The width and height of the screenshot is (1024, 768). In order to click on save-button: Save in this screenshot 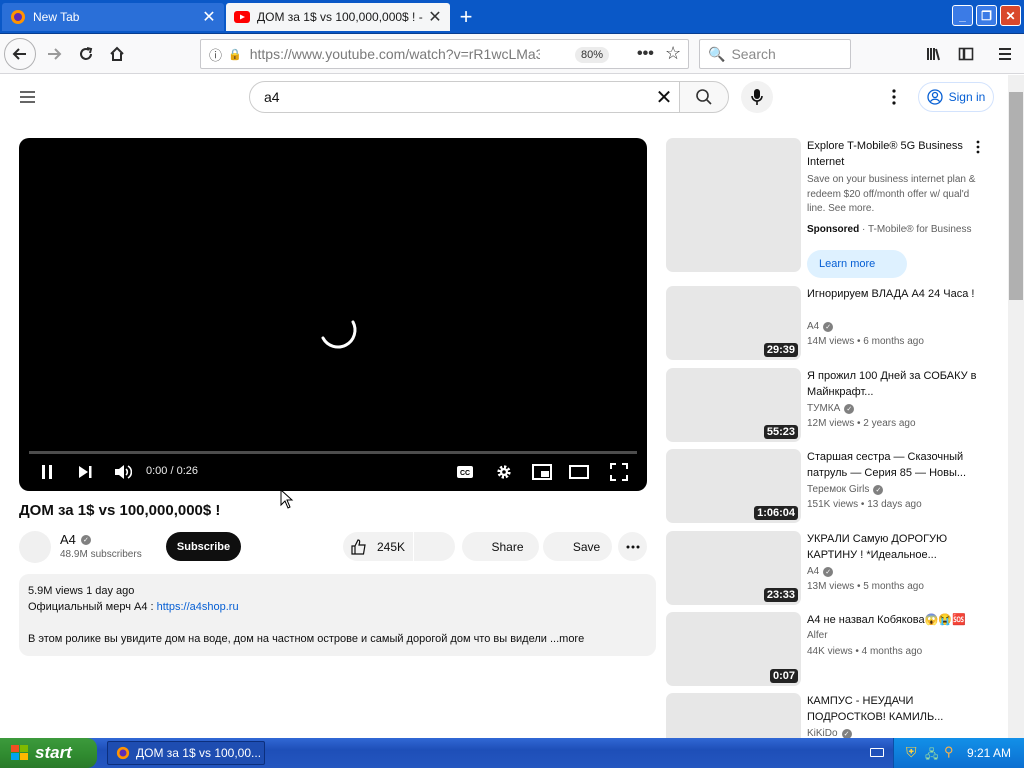, I will do `click(577, 546)`.